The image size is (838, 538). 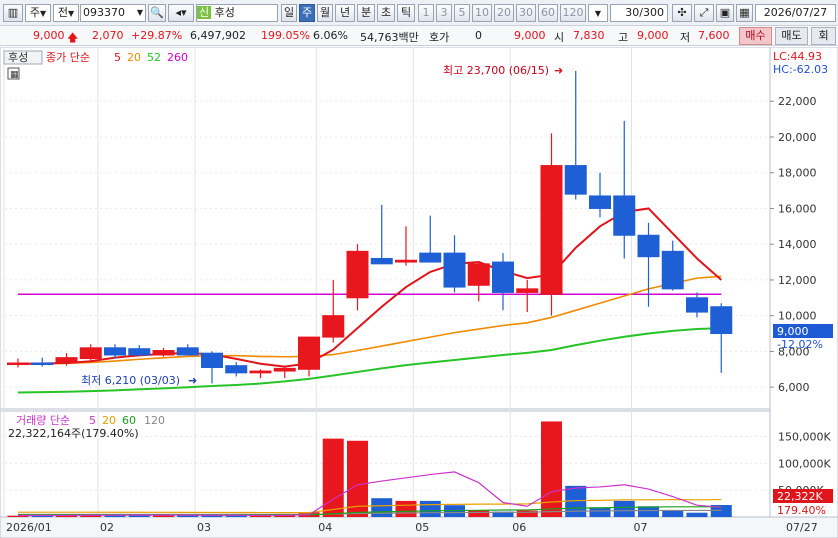 What do you see at coordinates (598, 13) in the screenshot?
I see `num-select: ▼` at bounding box center [598, 13].